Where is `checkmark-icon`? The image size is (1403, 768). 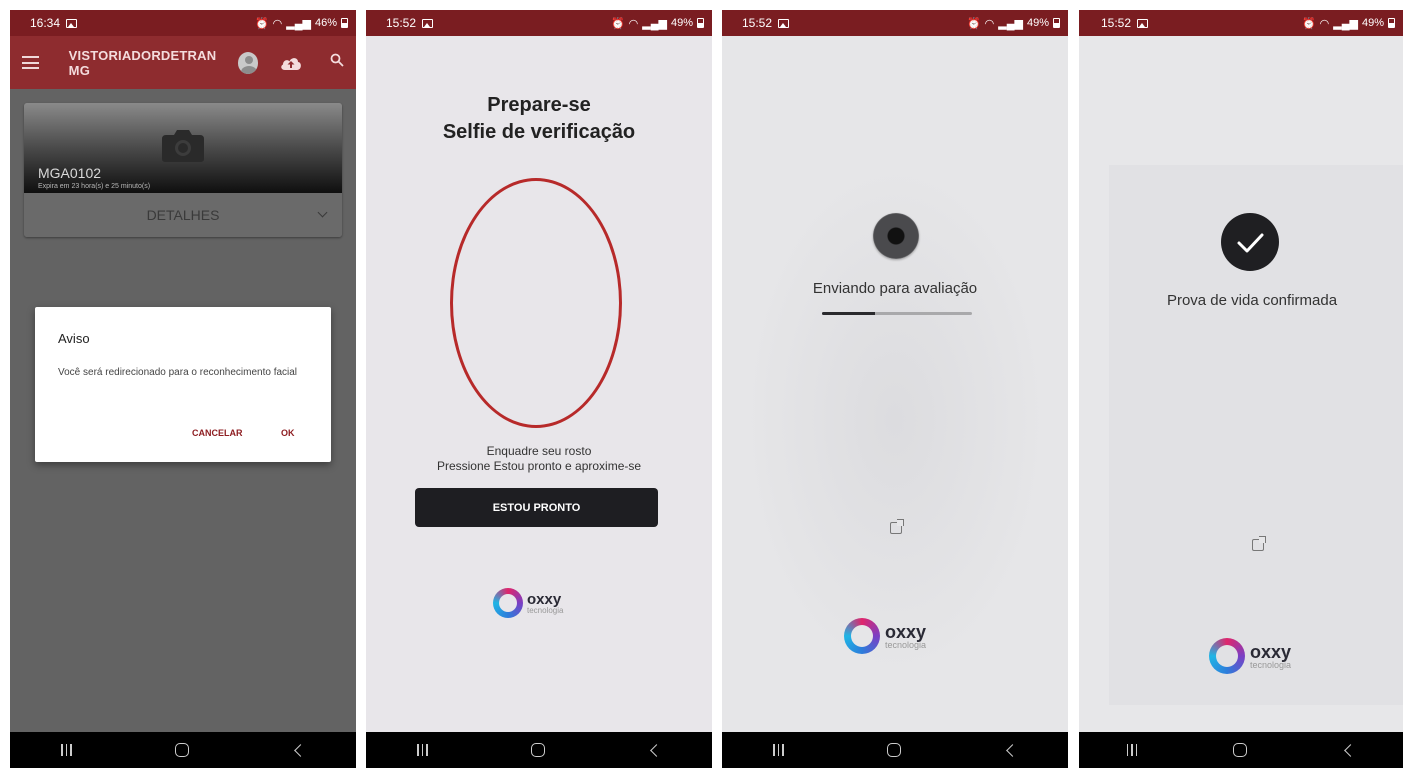
checkmark-icon is located at coordinates (1250, 242).